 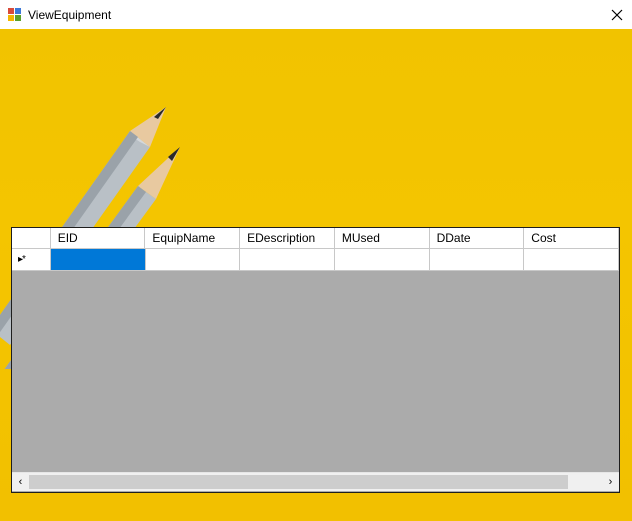 I want to click on scrollbar-track, so click(x=315, y=482).